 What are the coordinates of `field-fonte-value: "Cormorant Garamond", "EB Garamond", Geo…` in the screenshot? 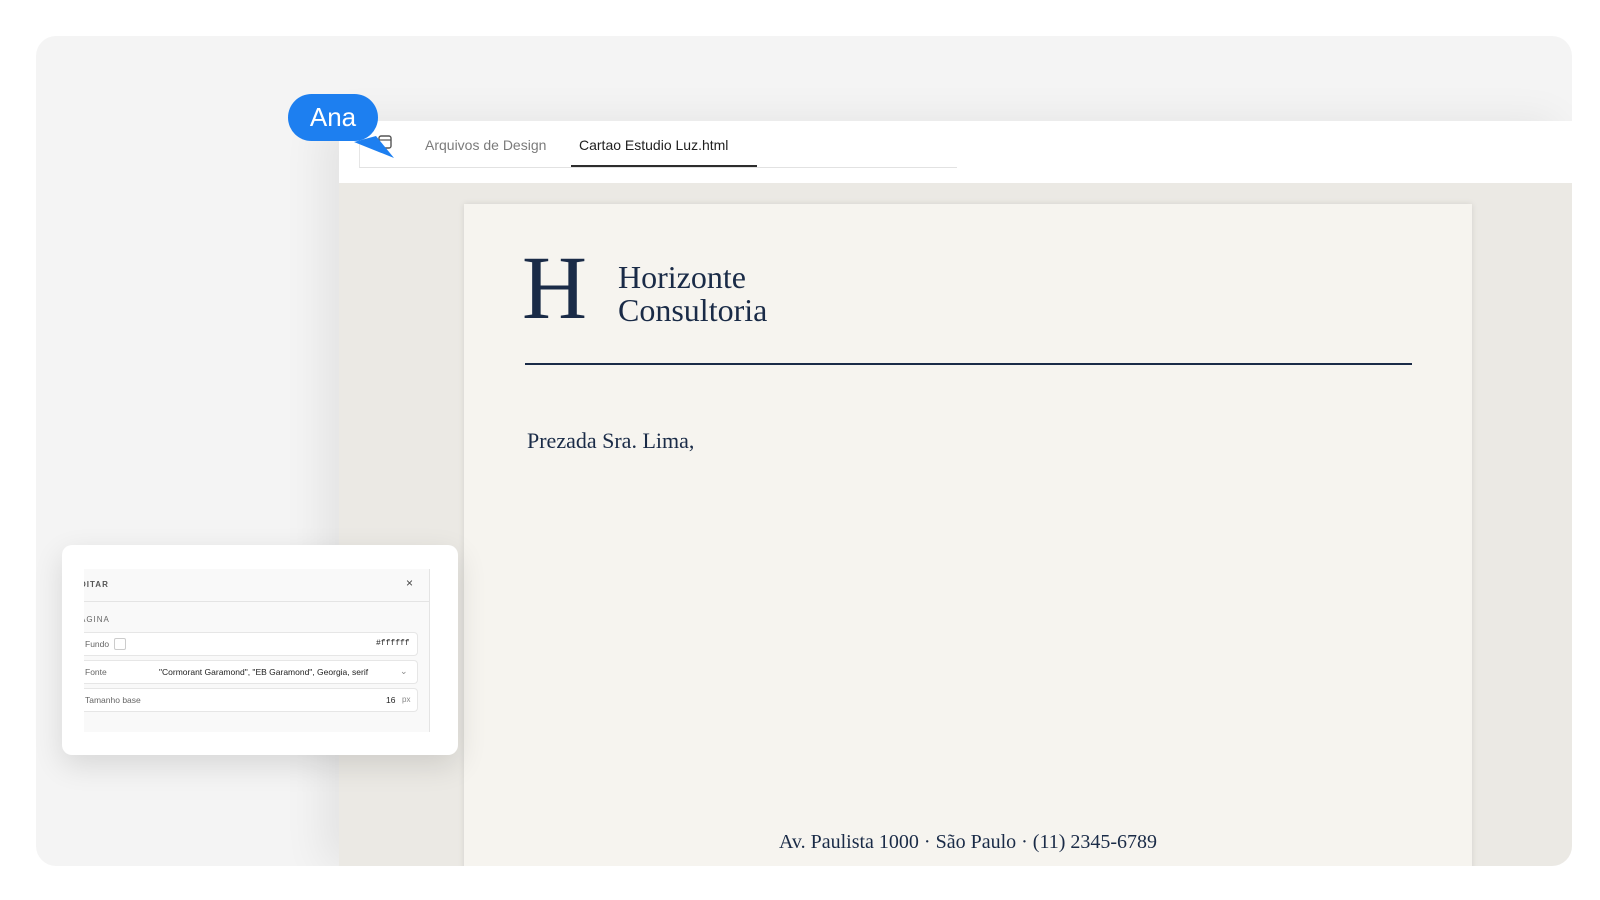 It's located at (263, 672).